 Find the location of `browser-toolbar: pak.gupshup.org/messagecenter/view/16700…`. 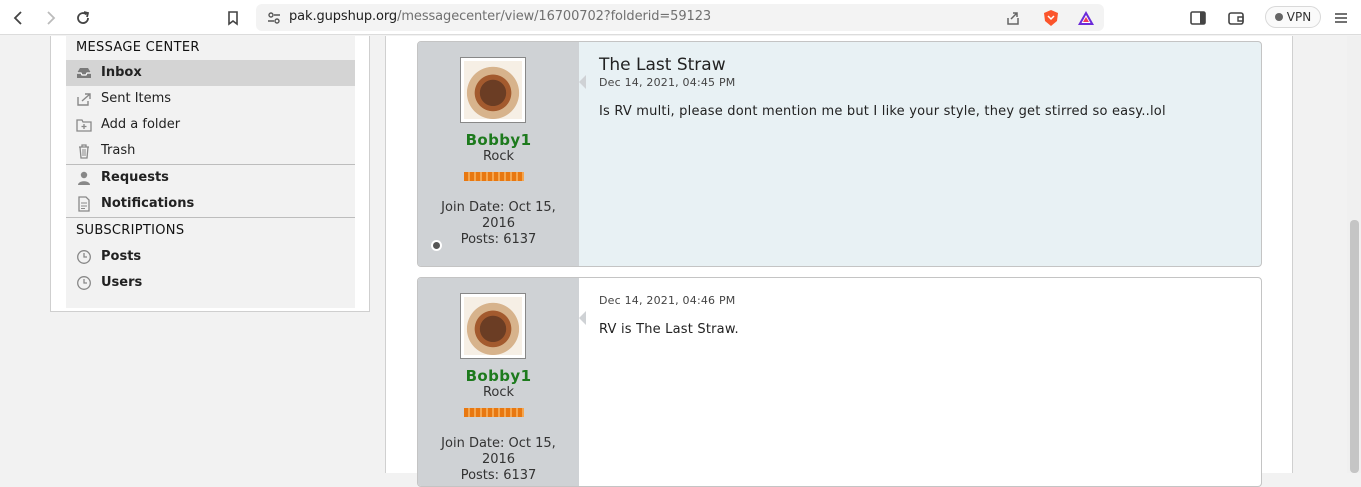

browser-toolbar: pak.gupshup.org/messagecenter/view/16700… is located at coordinates (680, 17).